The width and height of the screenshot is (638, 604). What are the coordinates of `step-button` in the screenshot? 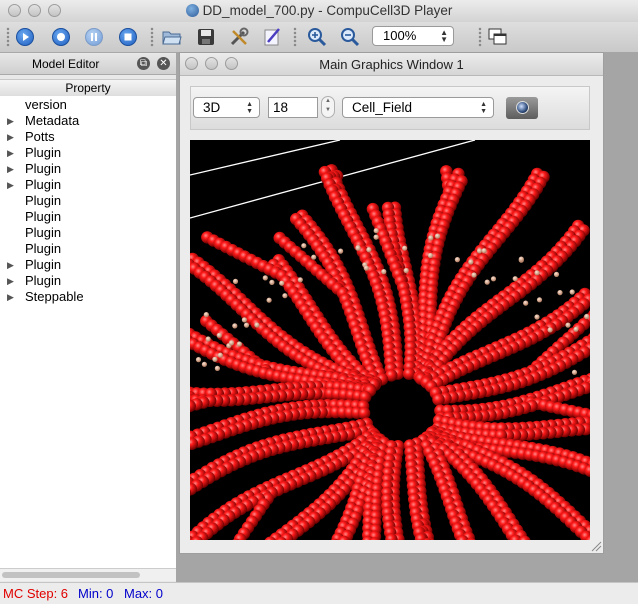 It's located at (61, 37).